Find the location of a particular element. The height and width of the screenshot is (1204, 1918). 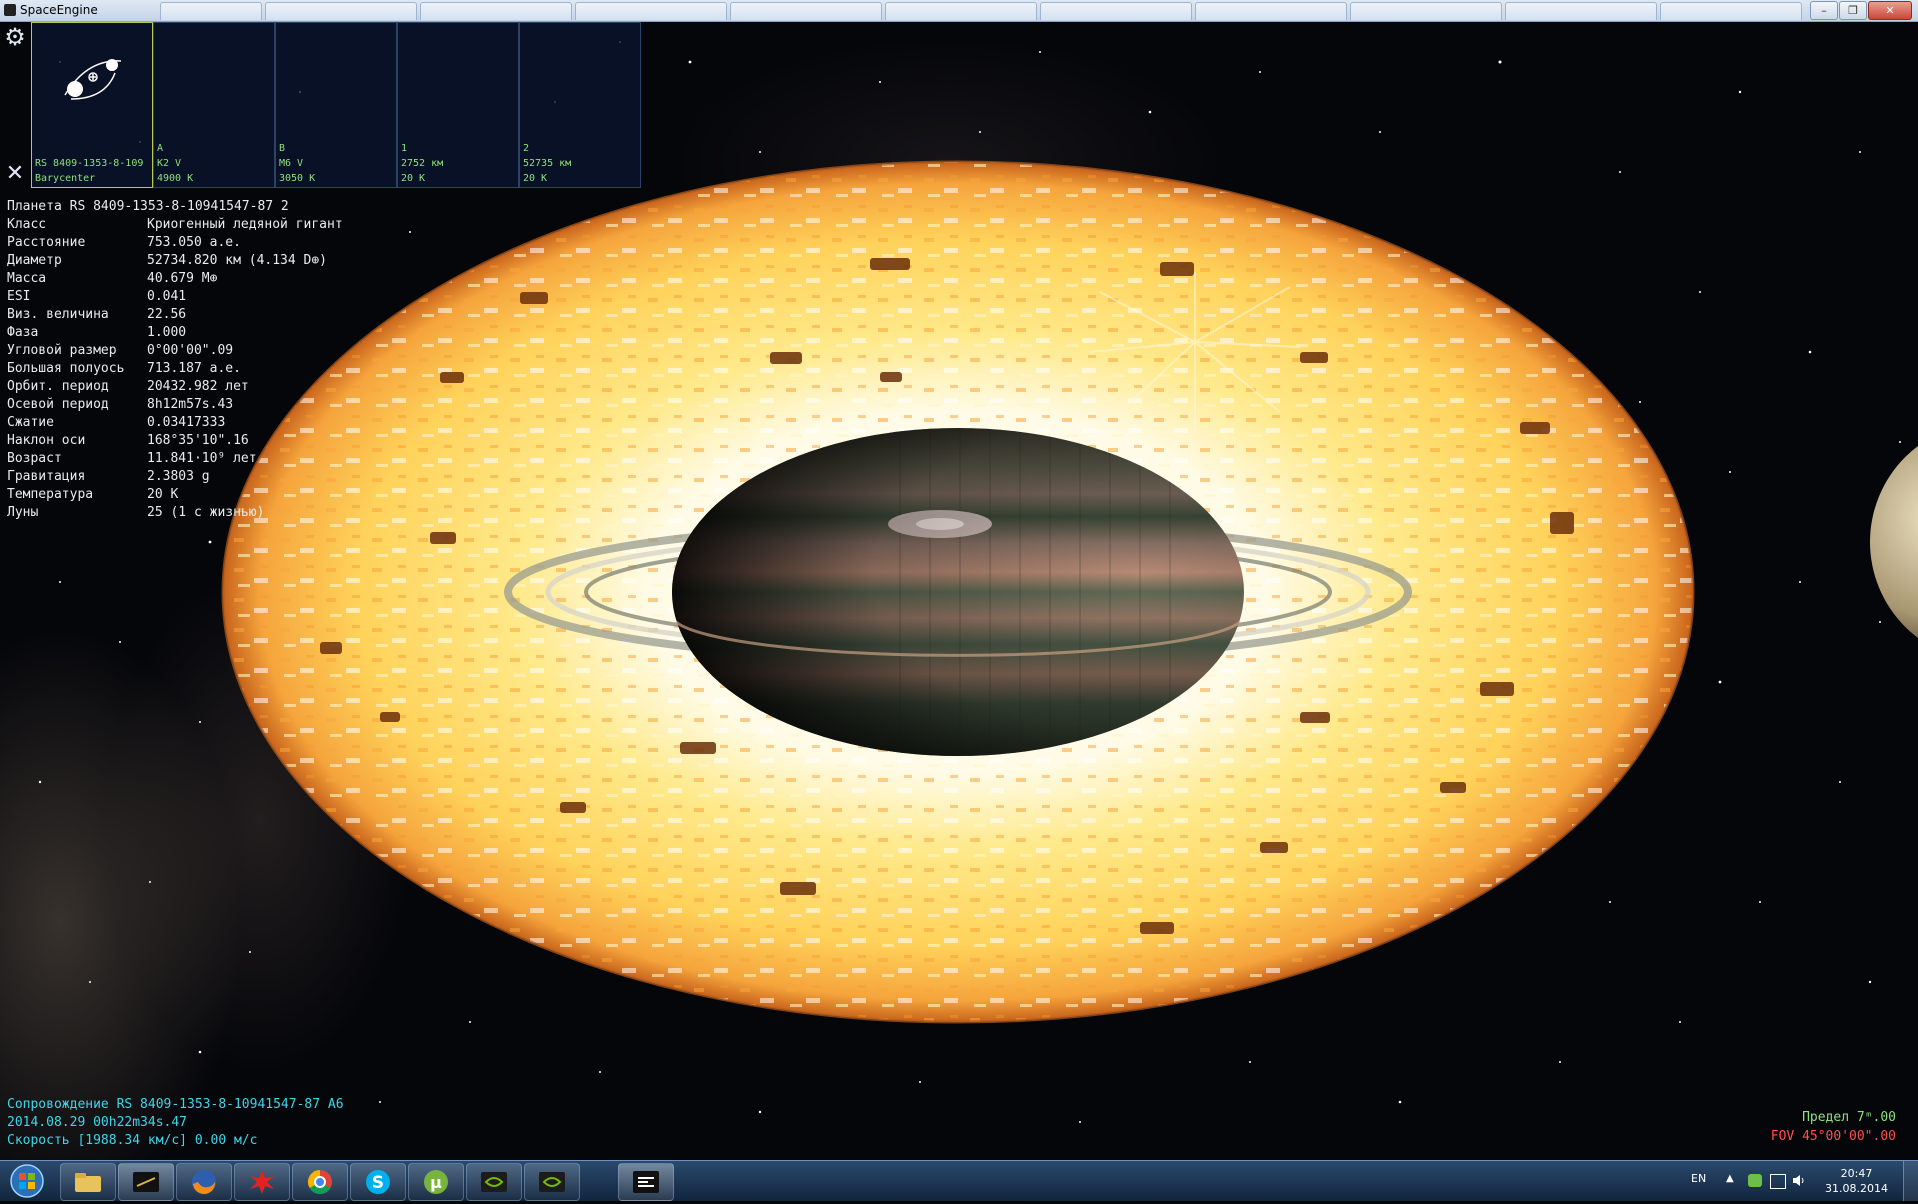

taskbar-clock: 20:47 31.08.2014 is located at coordinates (1856, 1181).